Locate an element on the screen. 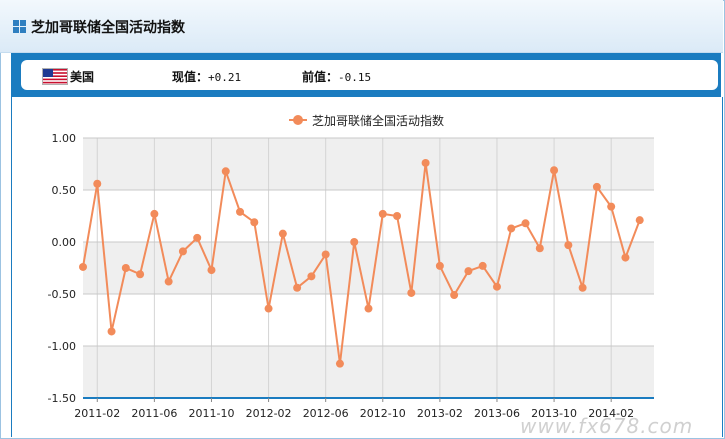 This screenshot has height=439, width=725. y-tick-label: -1.50 is located at coordinates (62, 398).